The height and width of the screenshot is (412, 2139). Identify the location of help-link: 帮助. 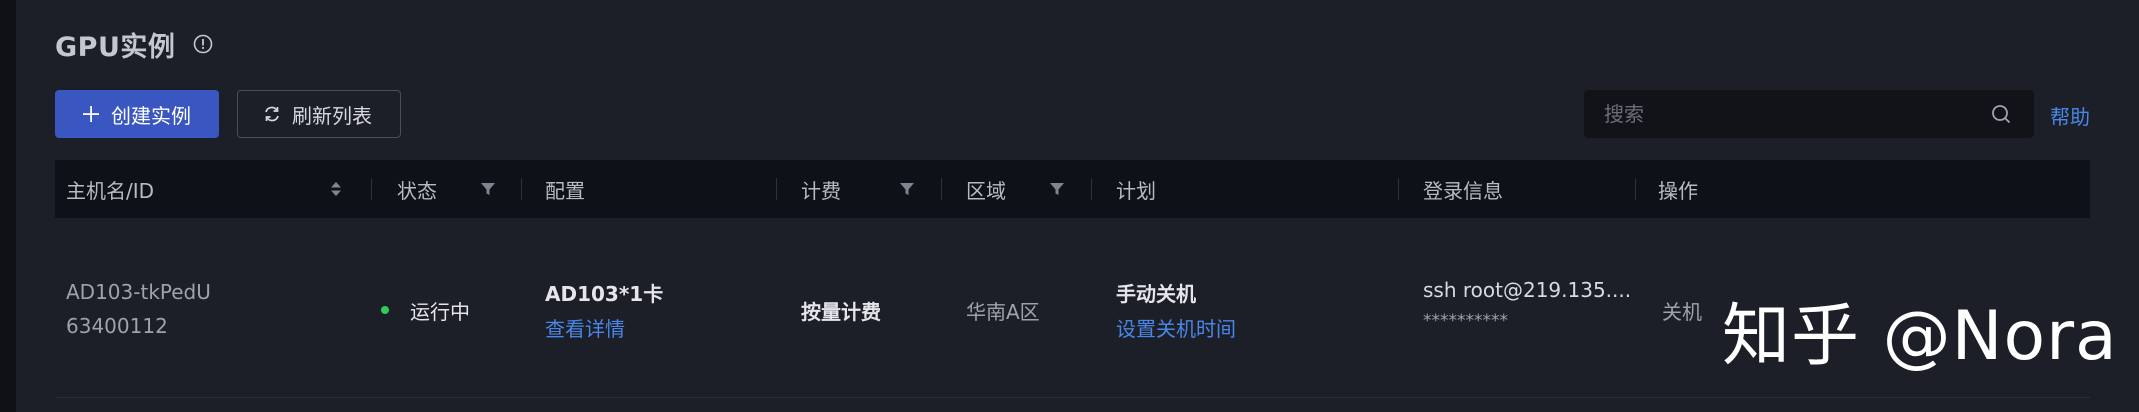
(2070, 115).